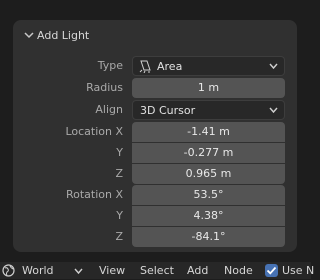 The image size is (320, 280). I want to click on location-x-label: Location X, so click(94, 131).